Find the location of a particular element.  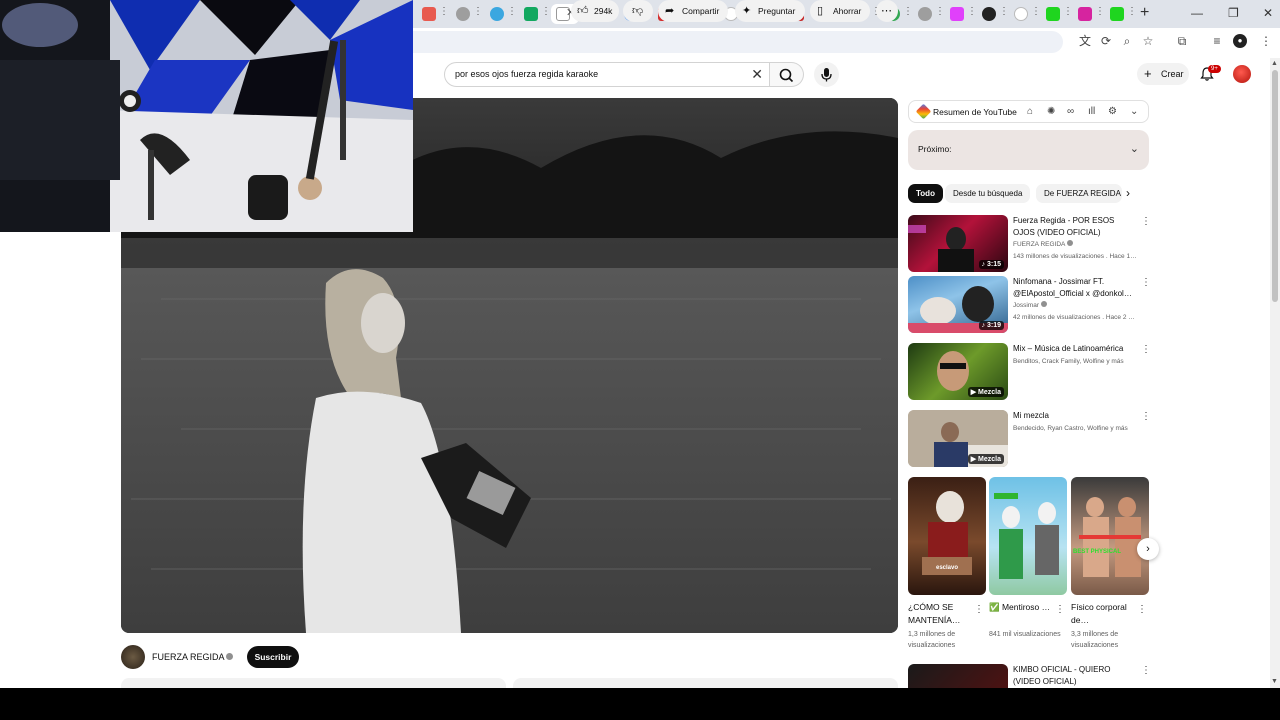

save-button: ▯ Ahorrar is located at coordinates (840, 11).